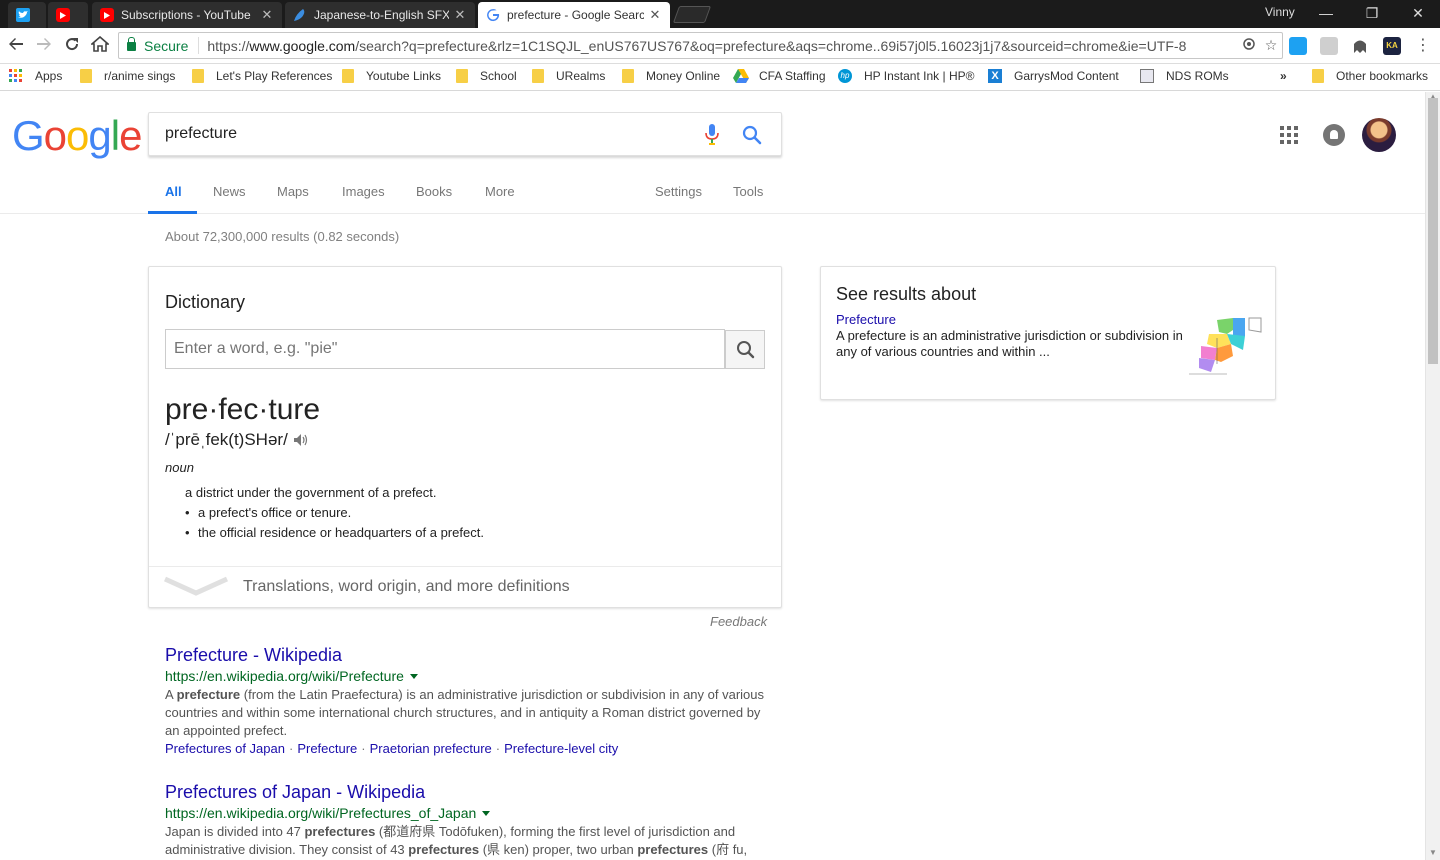 This screenshot has height=860, width=1440. I want to click on bookmark-label: », so click(1283, 76).